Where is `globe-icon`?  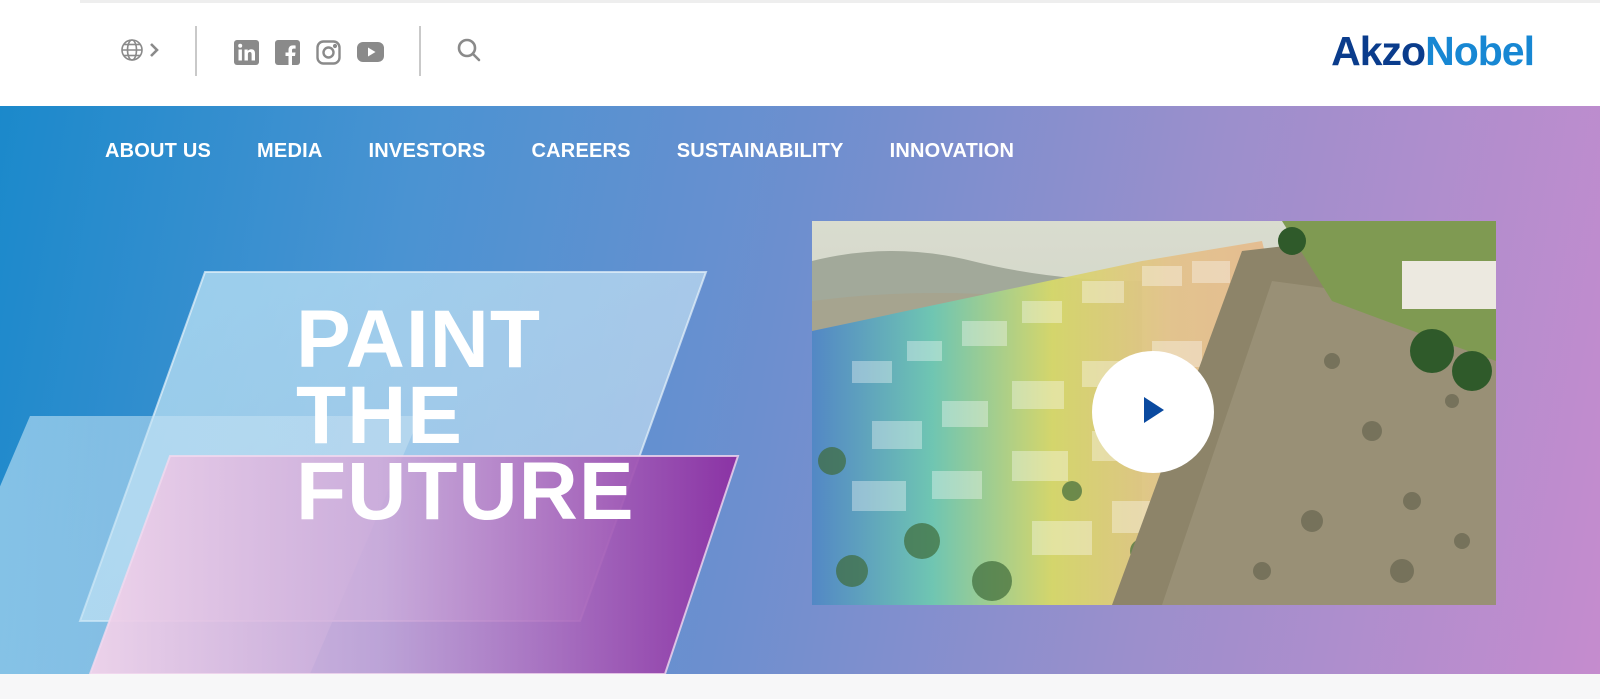 globe-icon is located at coordinates (132, 52).